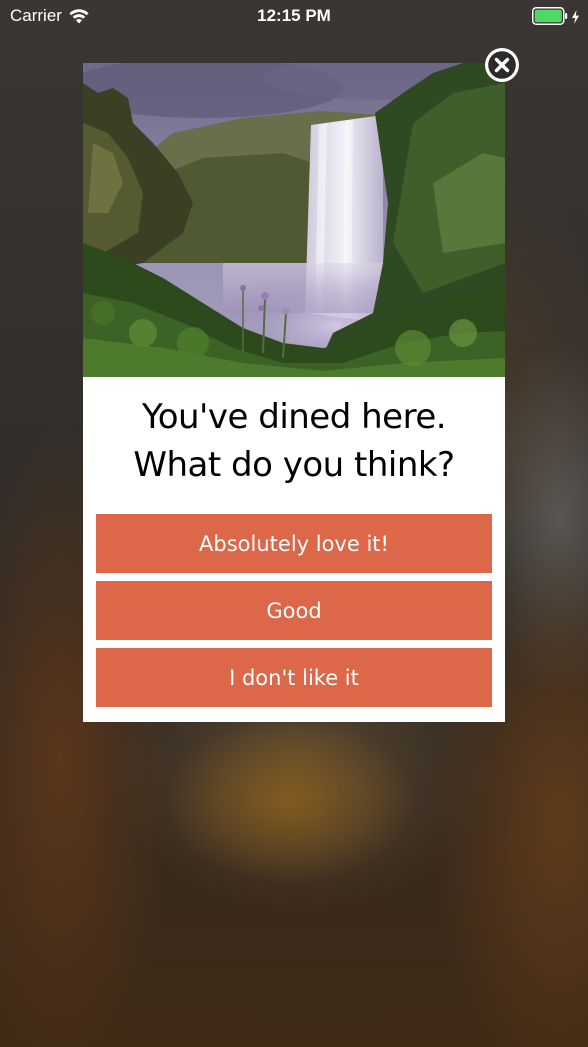 The image size is (588, 1047). Describe the element at coordinates (294, 677) in the screenshot. I see `dont-like-button: I don't like it` at that location.